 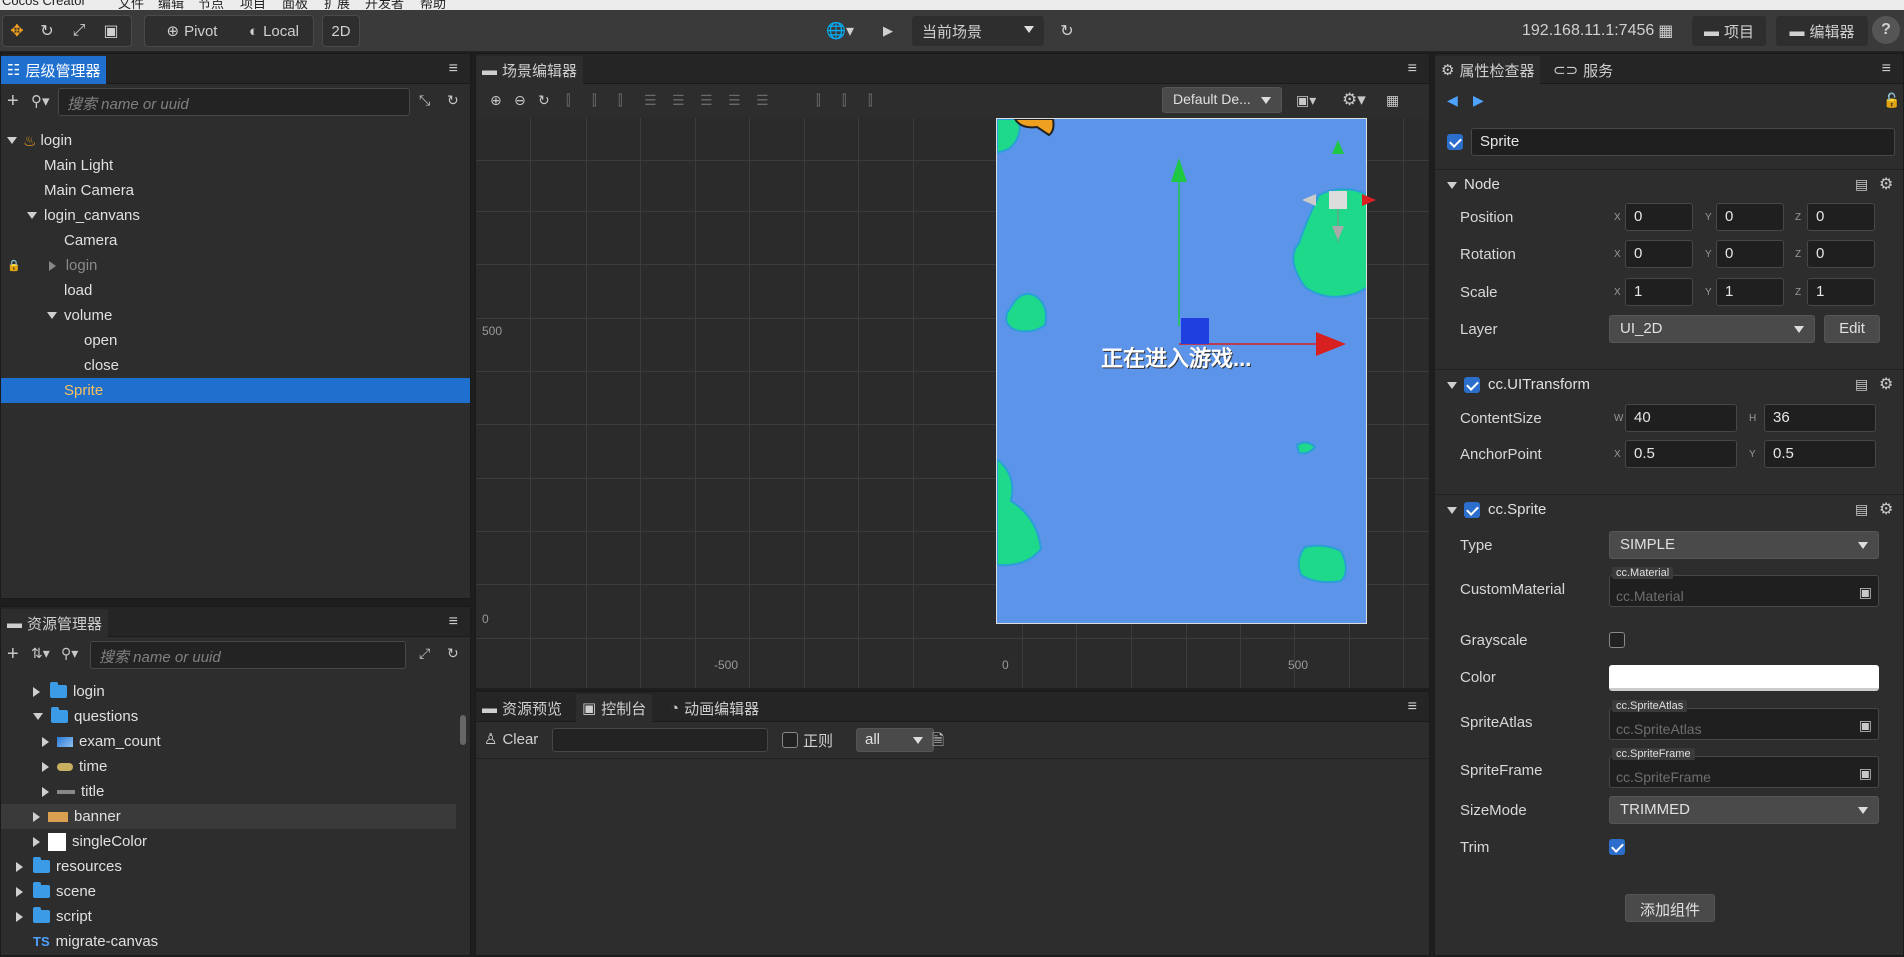 I want to click on color-swatch, so click(x=1744, y=678).